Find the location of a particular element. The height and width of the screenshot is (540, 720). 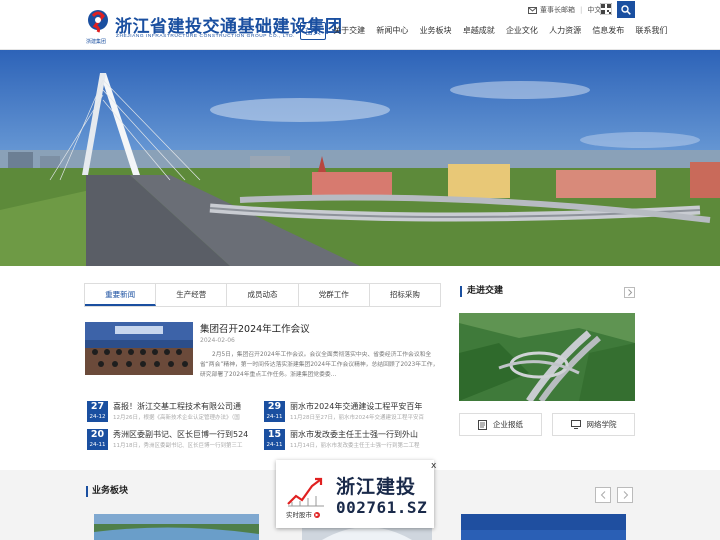

news-tabs: 重要新闻 生产经营 成员动态 党群工作 招标采购 is located at coordinates (262, 295).